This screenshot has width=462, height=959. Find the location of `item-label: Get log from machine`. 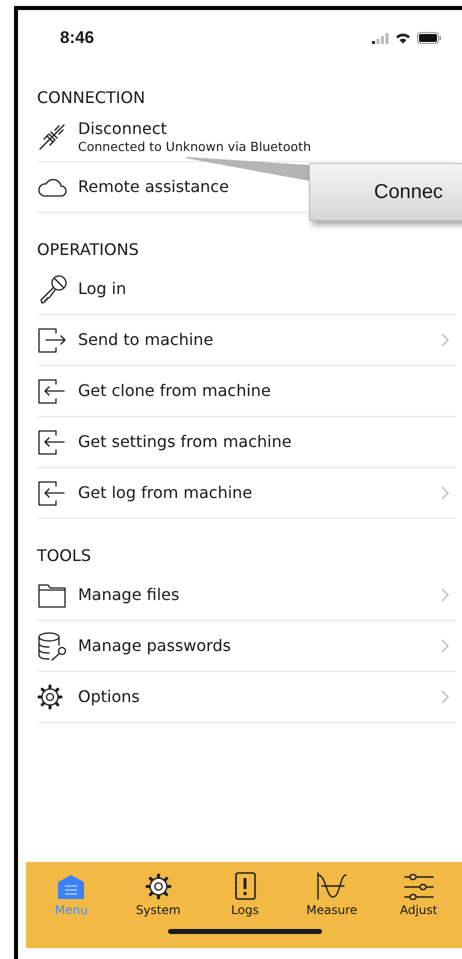

item-label: Get log from machine is located at coordinates (165, 493).